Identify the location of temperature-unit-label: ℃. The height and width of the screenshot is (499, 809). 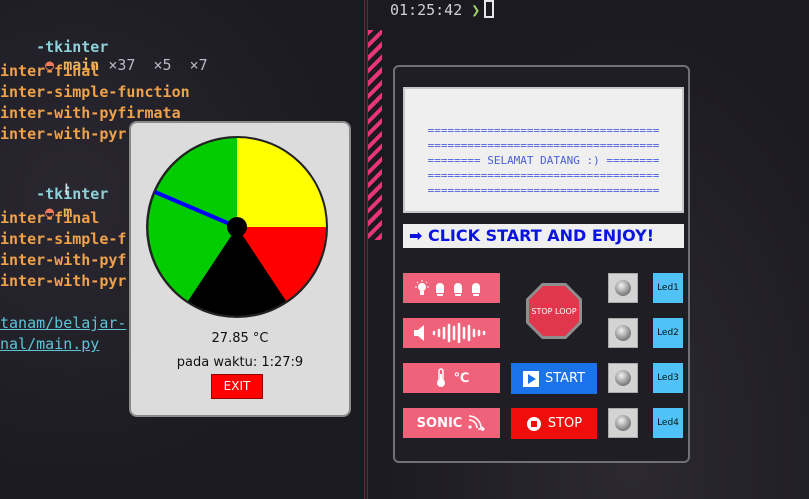
(461, 378).